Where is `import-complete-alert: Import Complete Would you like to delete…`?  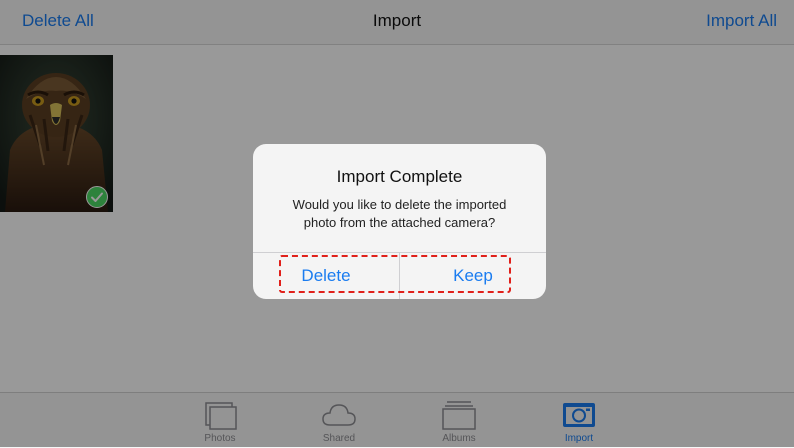
import-complete-alert: Import Complete Would you like to delete… is located at coordinates (399, 221).